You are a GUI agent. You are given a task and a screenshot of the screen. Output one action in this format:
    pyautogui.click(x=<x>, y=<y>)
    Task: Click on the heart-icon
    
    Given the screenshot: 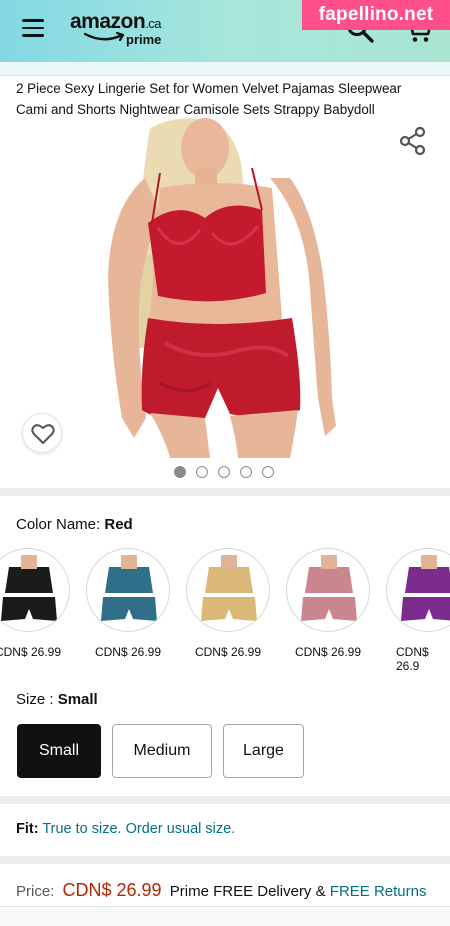 What is the action you would take?
    pyautogui.click(x=43, y=434)
    